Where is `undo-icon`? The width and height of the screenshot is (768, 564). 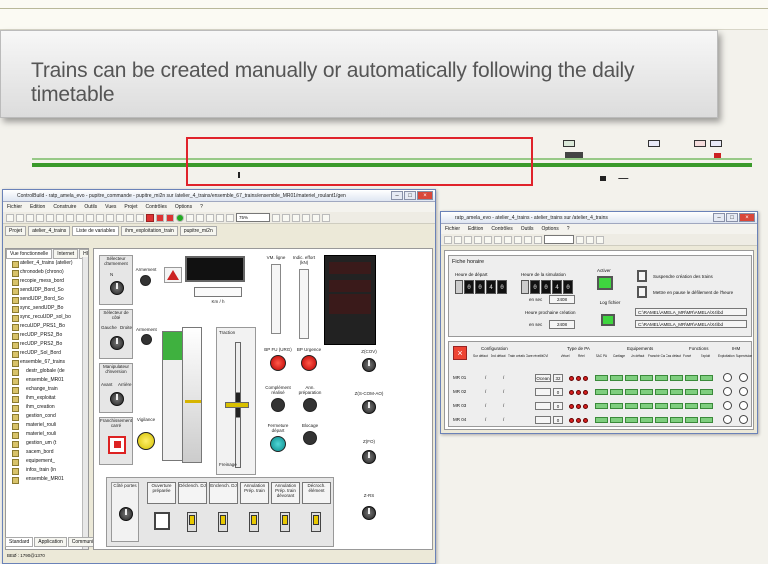
undo-icon is located at coordinates (508, 239).